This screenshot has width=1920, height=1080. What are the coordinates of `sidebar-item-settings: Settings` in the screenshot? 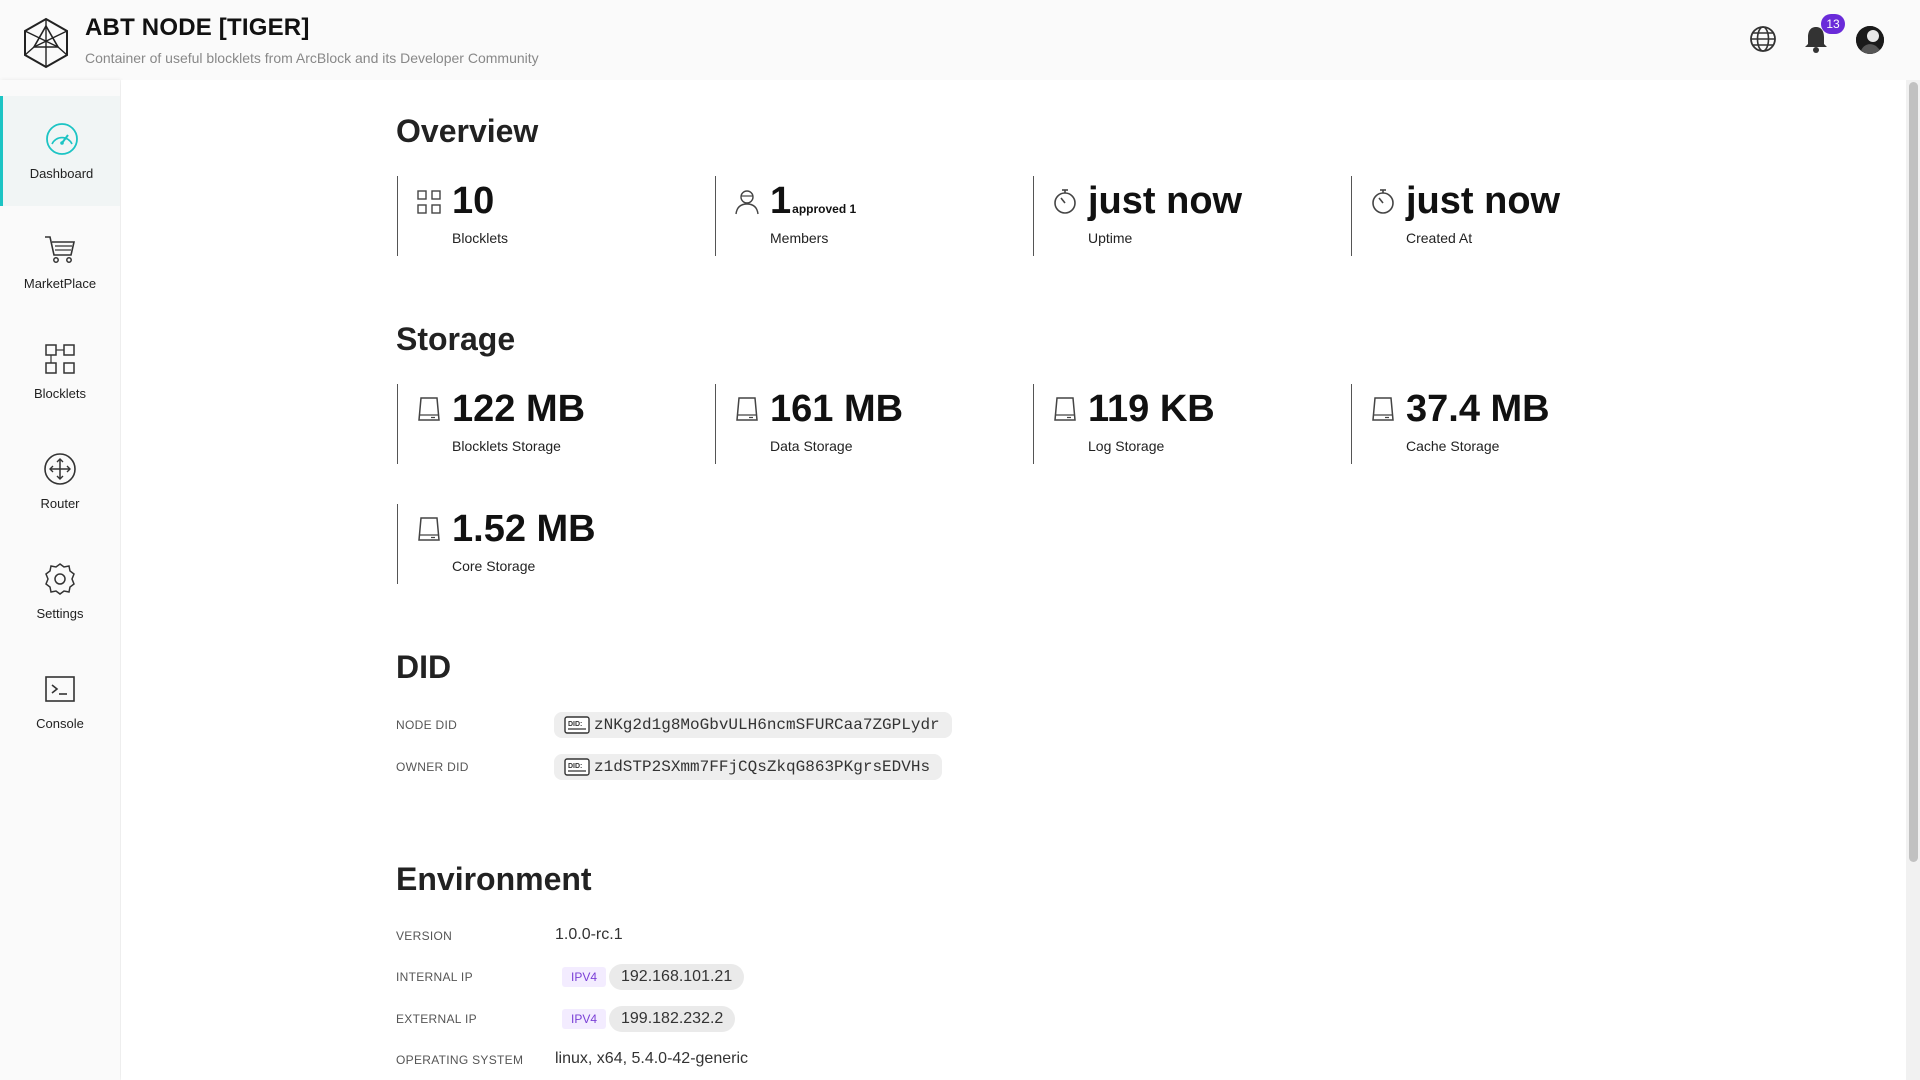 It's located at (60, 591).